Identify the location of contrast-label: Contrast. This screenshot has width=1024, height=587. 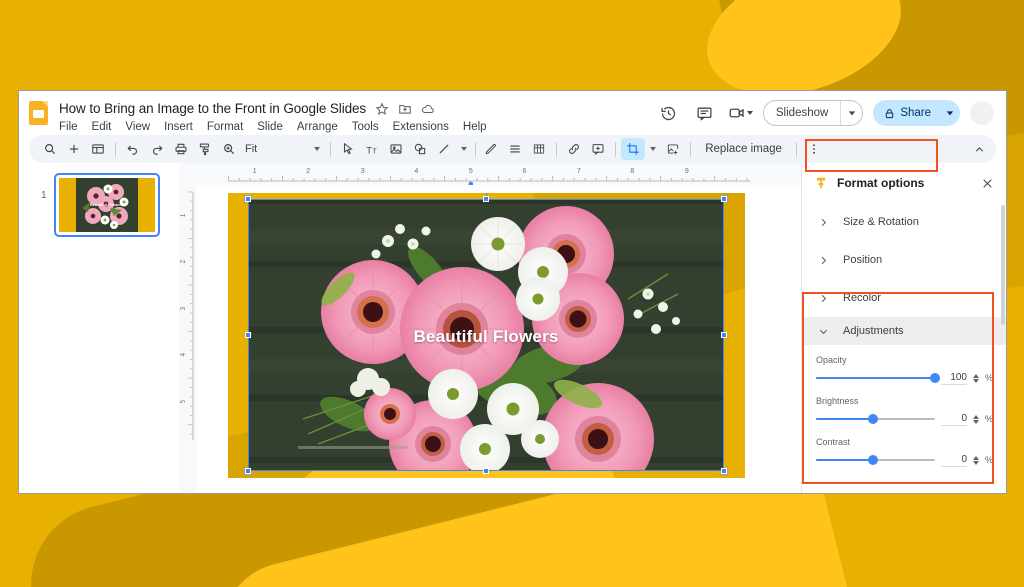
(833, 442).